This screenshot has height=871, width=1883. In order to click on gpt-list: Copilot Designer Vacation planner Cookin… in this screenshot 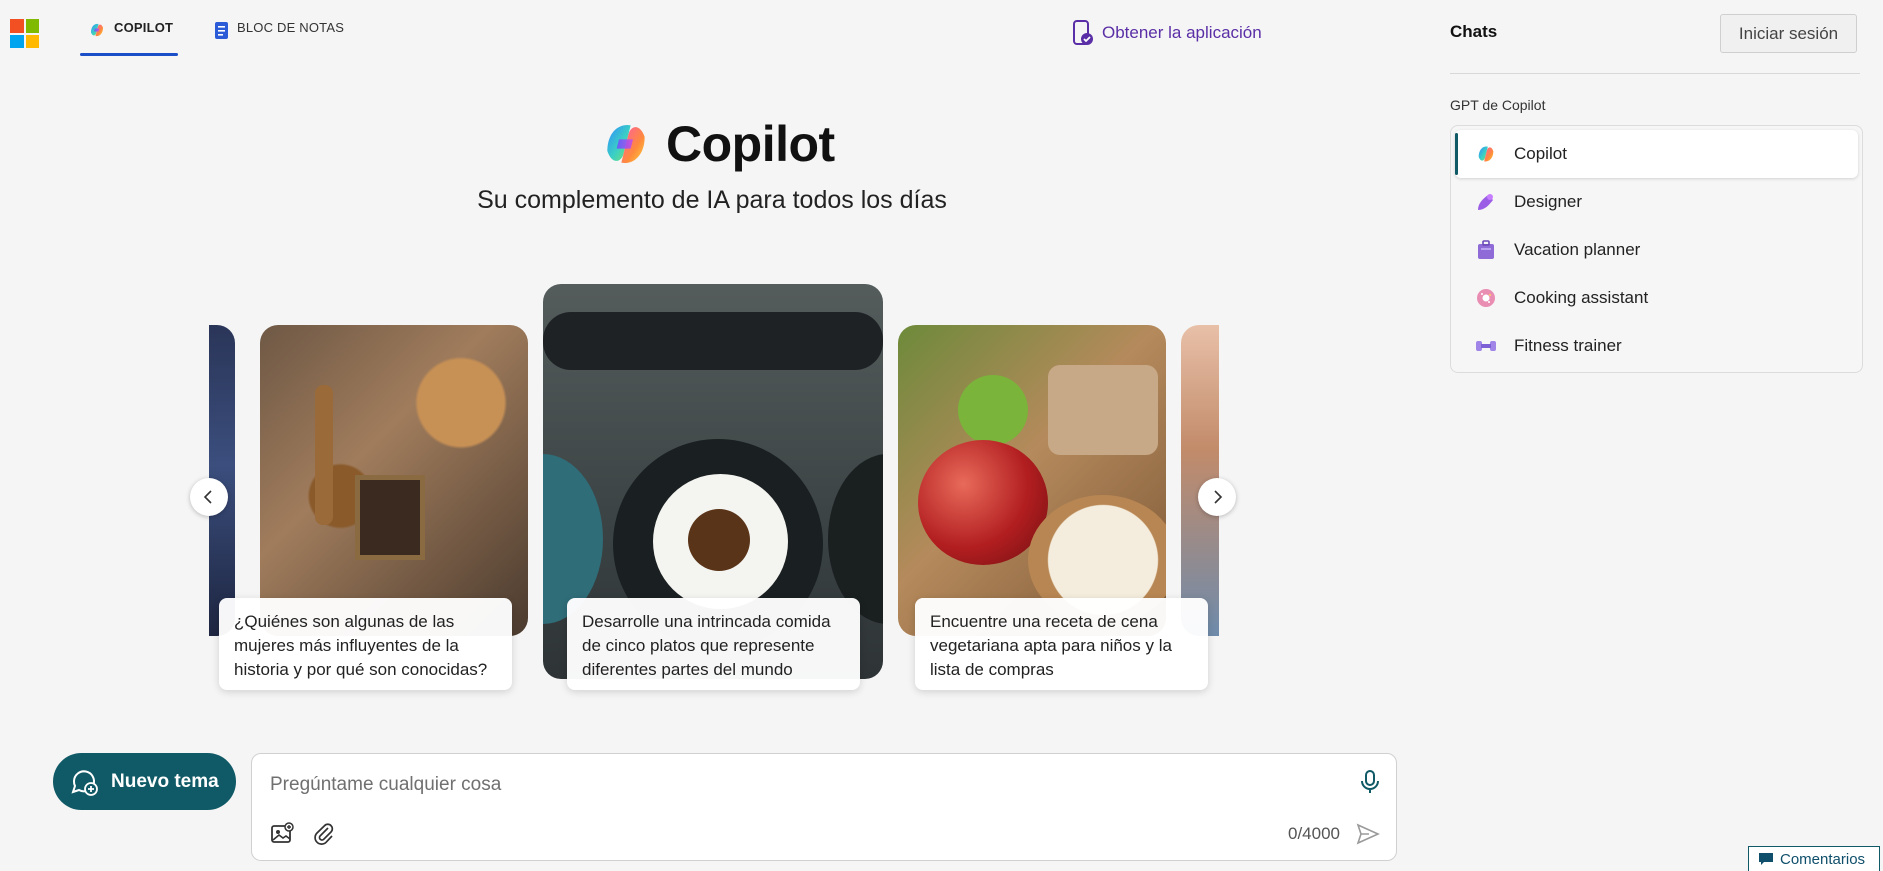, I will do `click(1656, 249)`.